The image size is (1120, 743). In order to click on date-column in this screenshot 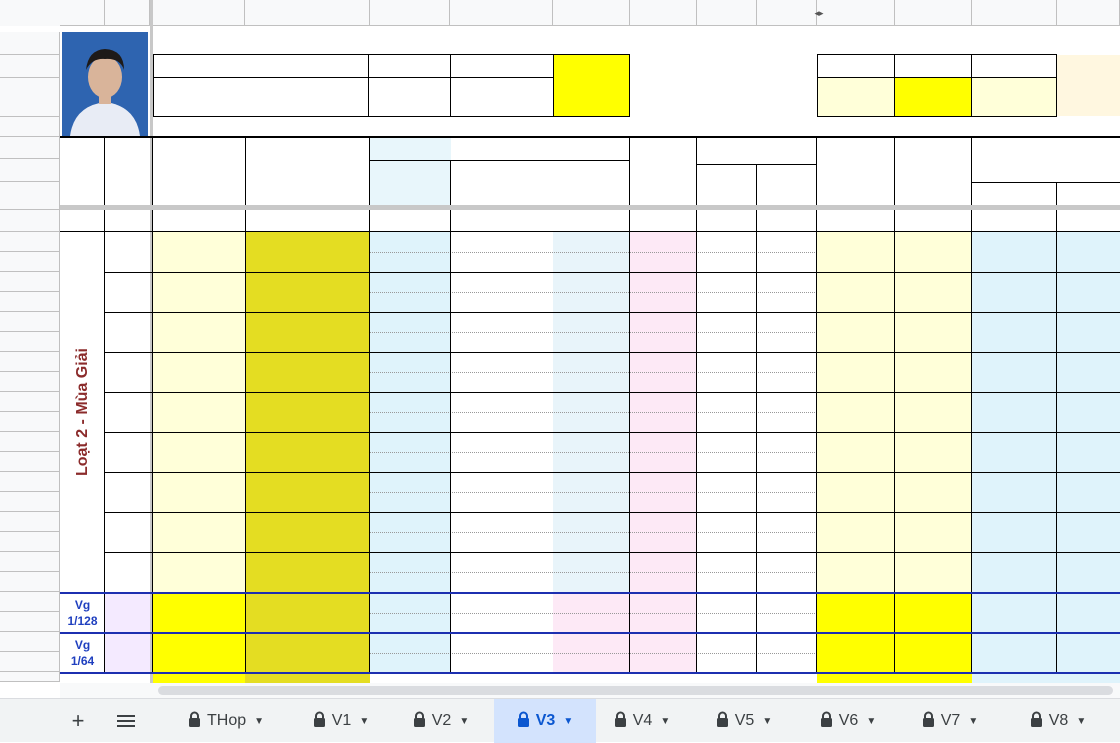, I will do `click(199, 412)`.